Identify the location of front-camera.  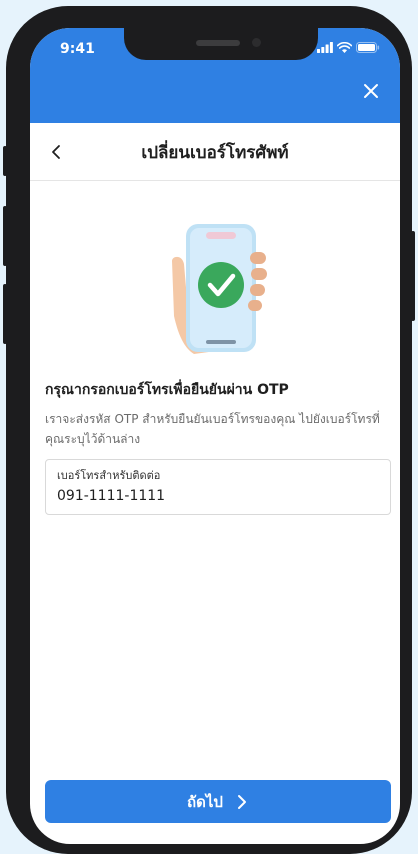
(256, 42).